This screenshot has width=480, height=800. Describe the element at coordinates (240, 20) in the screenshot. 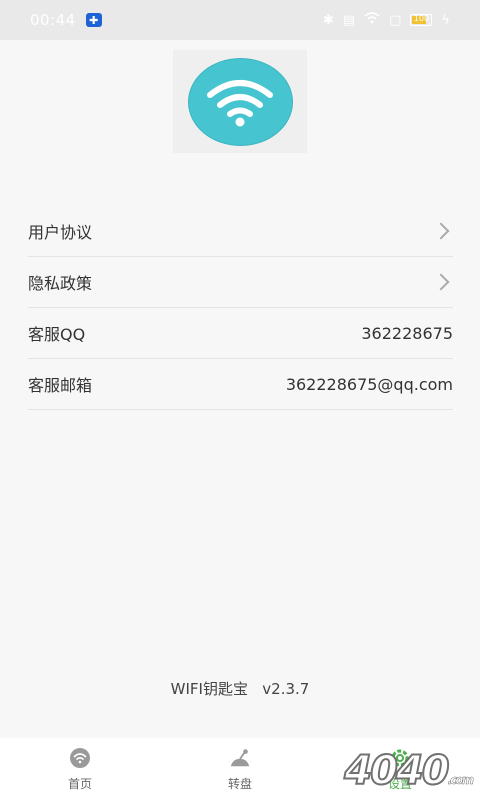

I see `status-bar: 00:44 ✚ ✱ ▤ ▢ 100 ϟ` at that location.